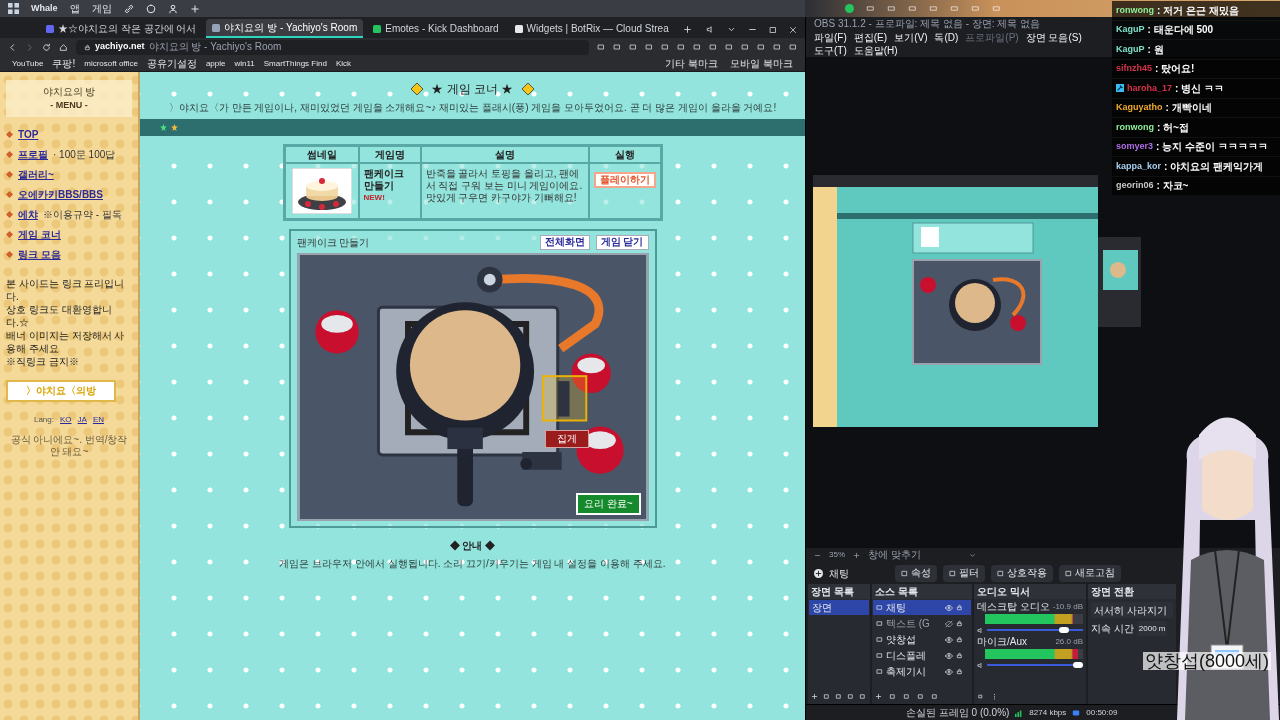  I want to click on menu-link: 게임 코너, so click(39, 234).